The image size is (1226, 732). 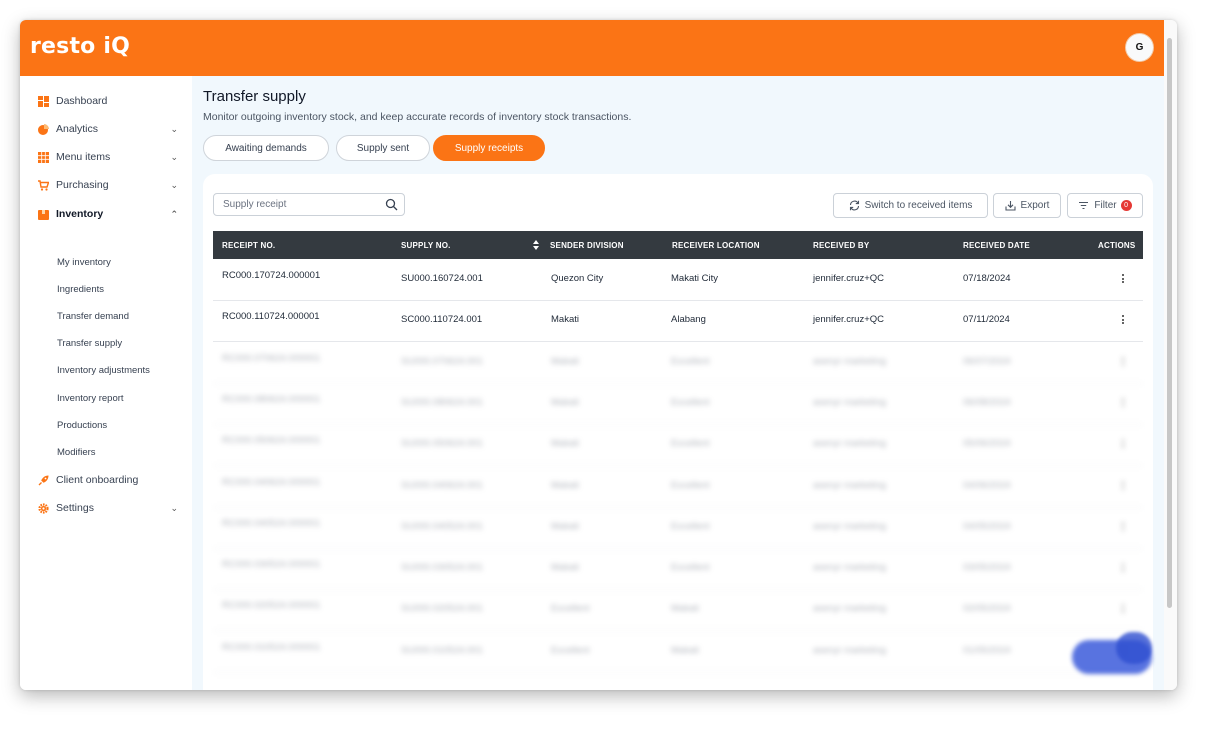 What do you see at coordinates (271, 482) in the screenshot?
I see `table-cell: RC000.040624.000001` at bounding box center [271, 482].